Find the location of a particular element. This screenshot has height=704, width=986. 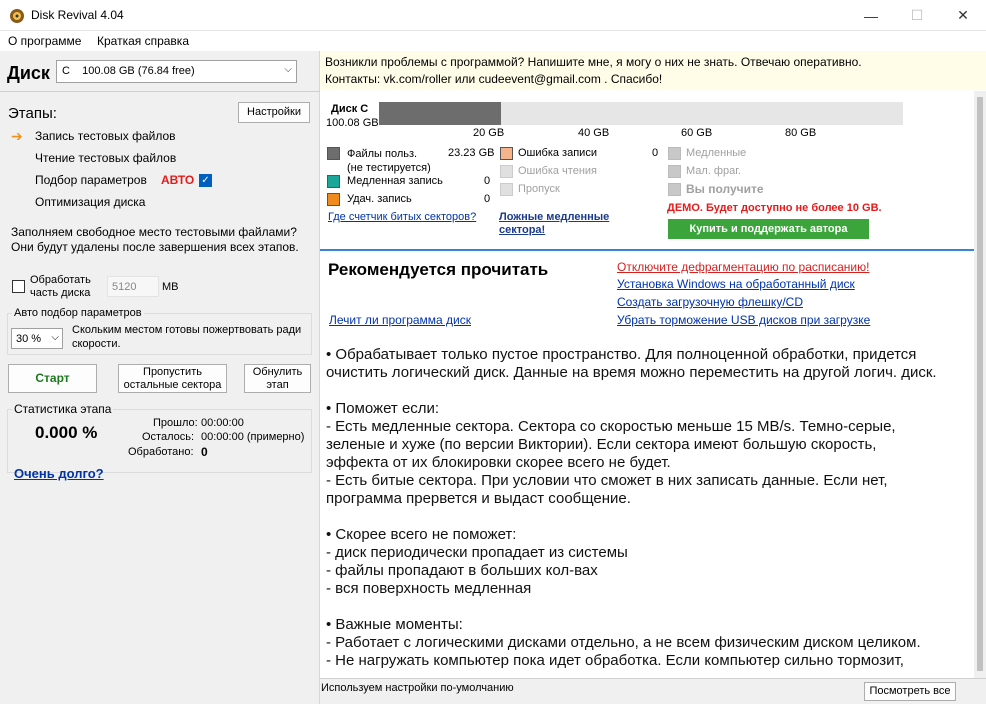

menu-help: Краткая справка is located at coordinates (143, 41).